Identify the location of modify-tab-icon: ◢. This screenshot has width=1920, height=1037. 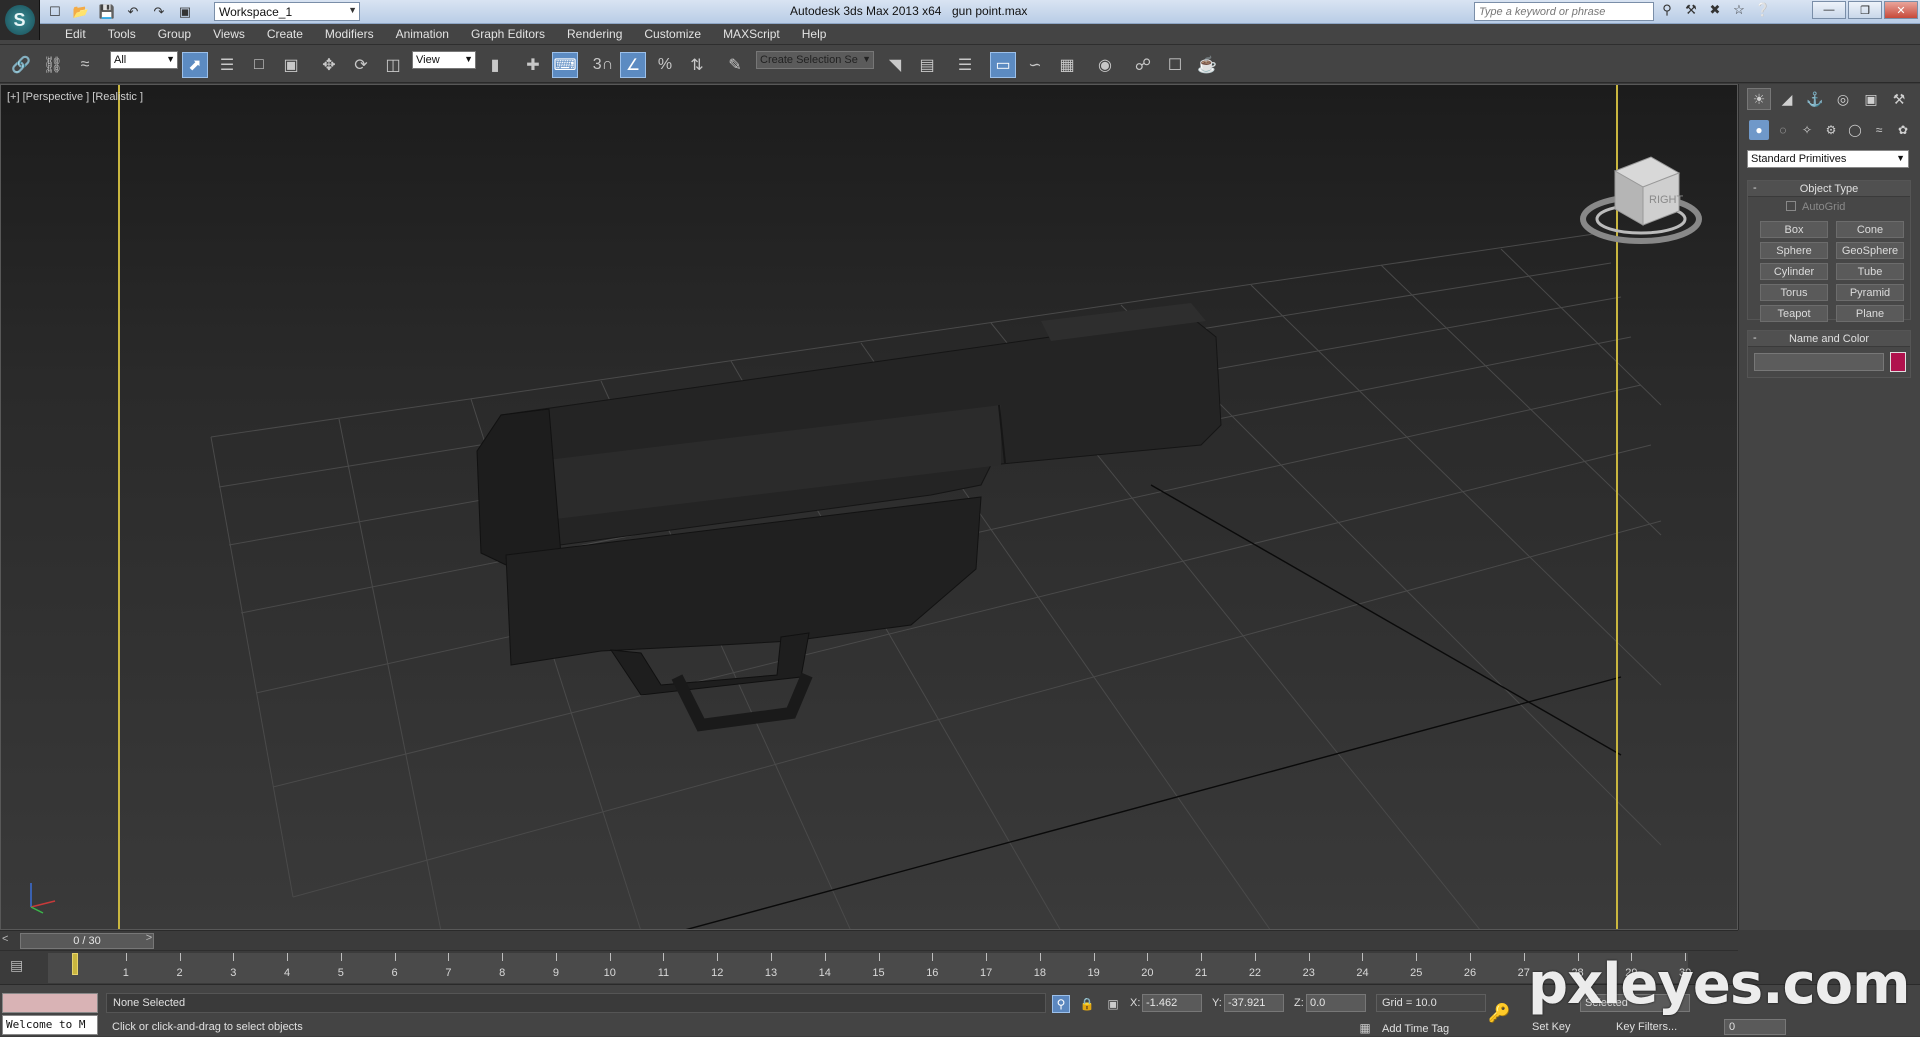
(1787, 99).